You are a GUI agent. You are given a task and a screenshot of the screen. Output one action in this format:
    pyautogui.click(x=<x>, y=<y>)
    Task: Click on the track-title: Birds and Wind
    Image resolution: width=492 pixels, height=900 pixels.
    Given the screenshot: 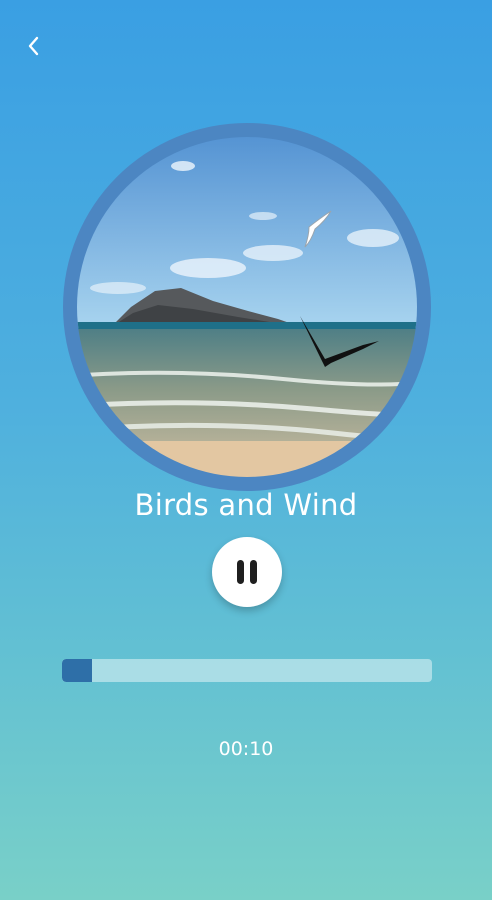 What is the action you would take?
    pyautogui.click(x=246, y=505)
    